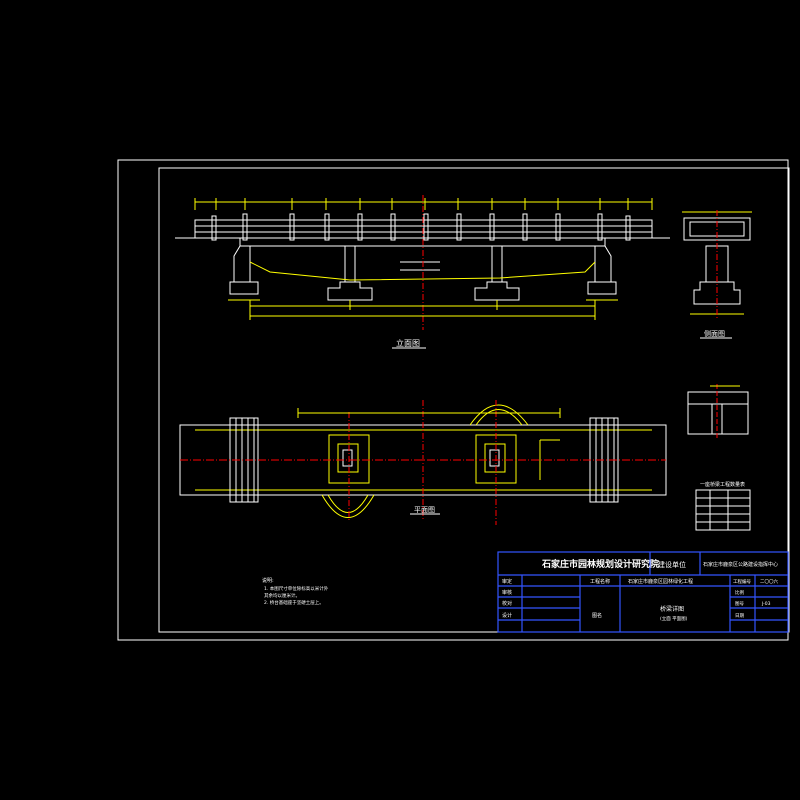 This screenshot has height=800, width=800. I want to click on elevation-label: 立面图, so click(408, 343).